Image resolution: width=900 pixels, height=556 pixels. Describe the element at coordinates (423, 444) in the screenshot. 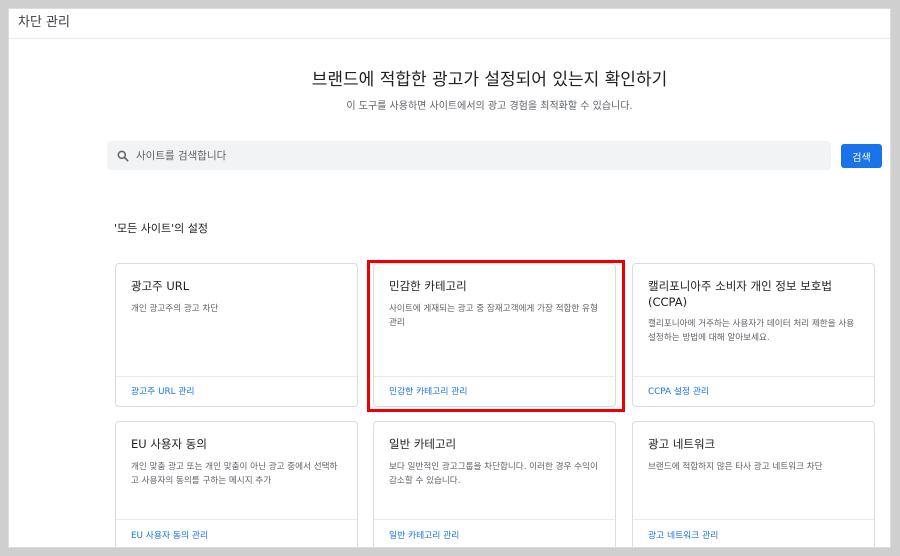

I see `card-title: 일반 카테고리` at that location.